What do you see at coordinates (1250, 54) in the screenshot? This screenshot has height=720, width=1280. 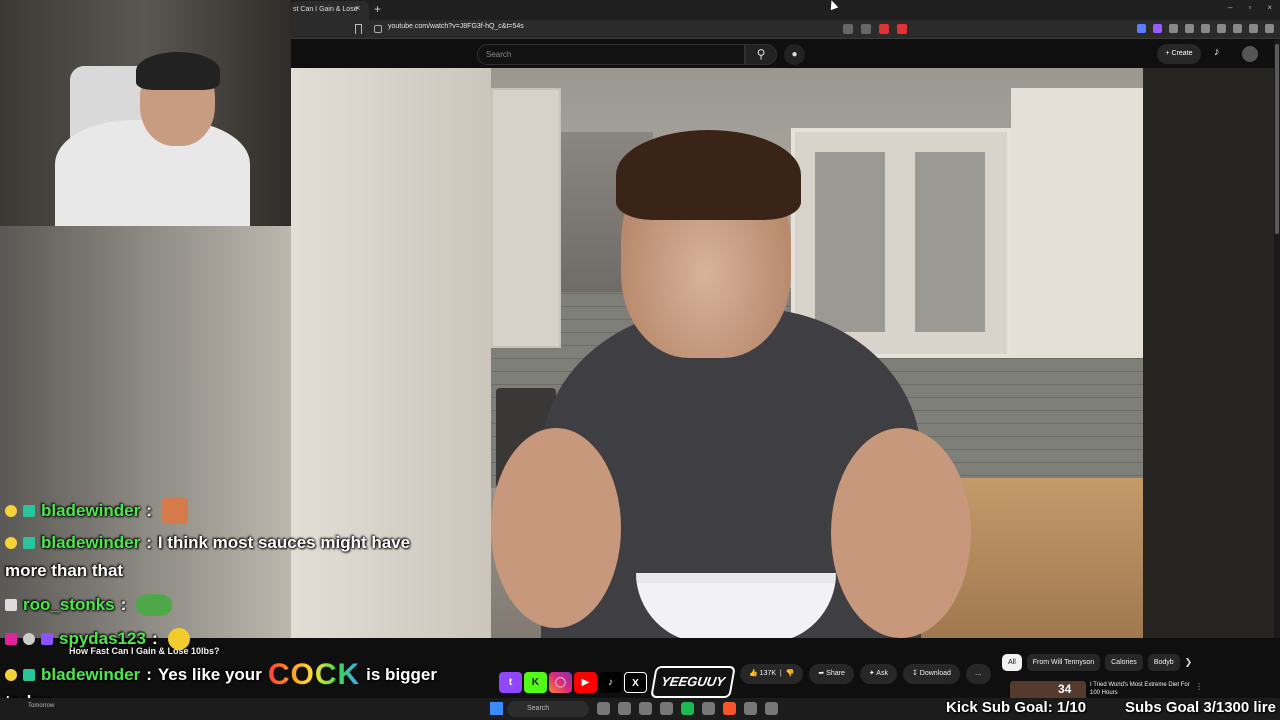 I see `avatar` at bounding box center [1250, 54].